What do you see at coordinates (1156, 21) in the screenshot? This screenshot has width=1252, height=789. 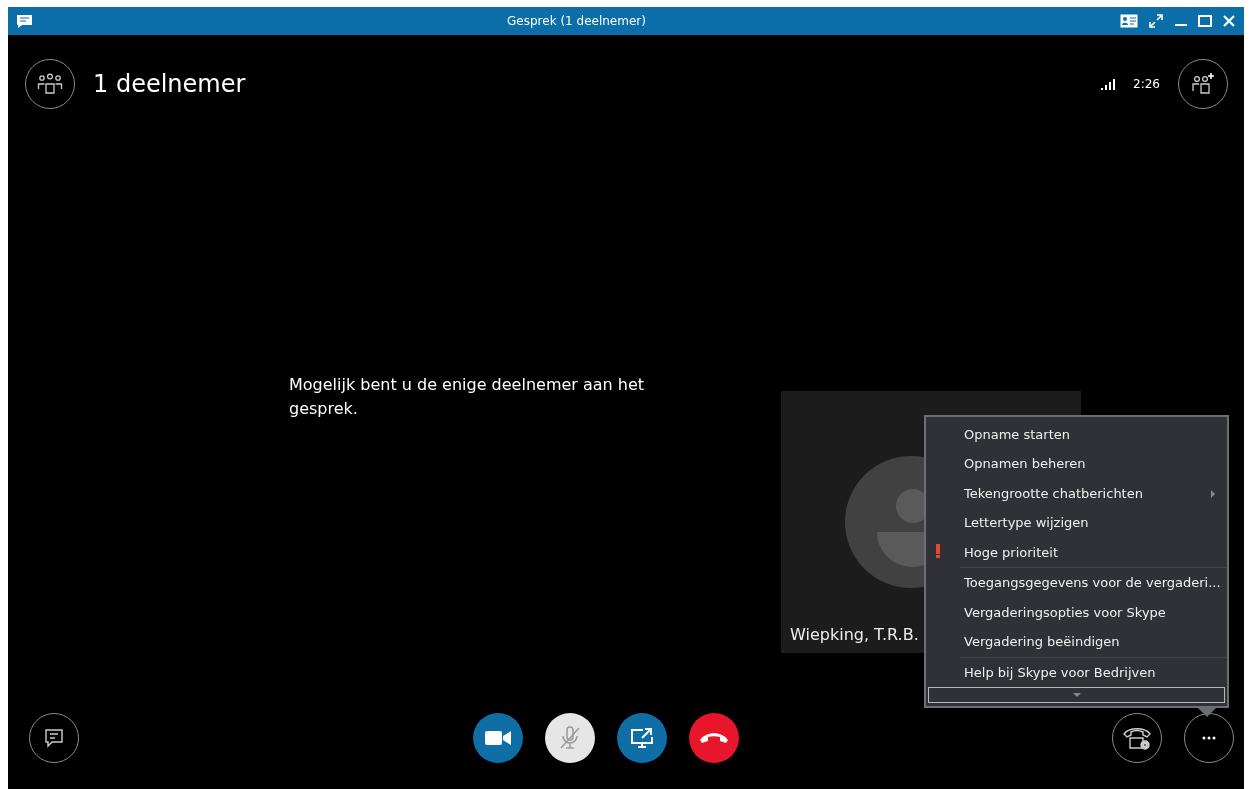 I see `expand-icon` at bounding box center [1156, 21].